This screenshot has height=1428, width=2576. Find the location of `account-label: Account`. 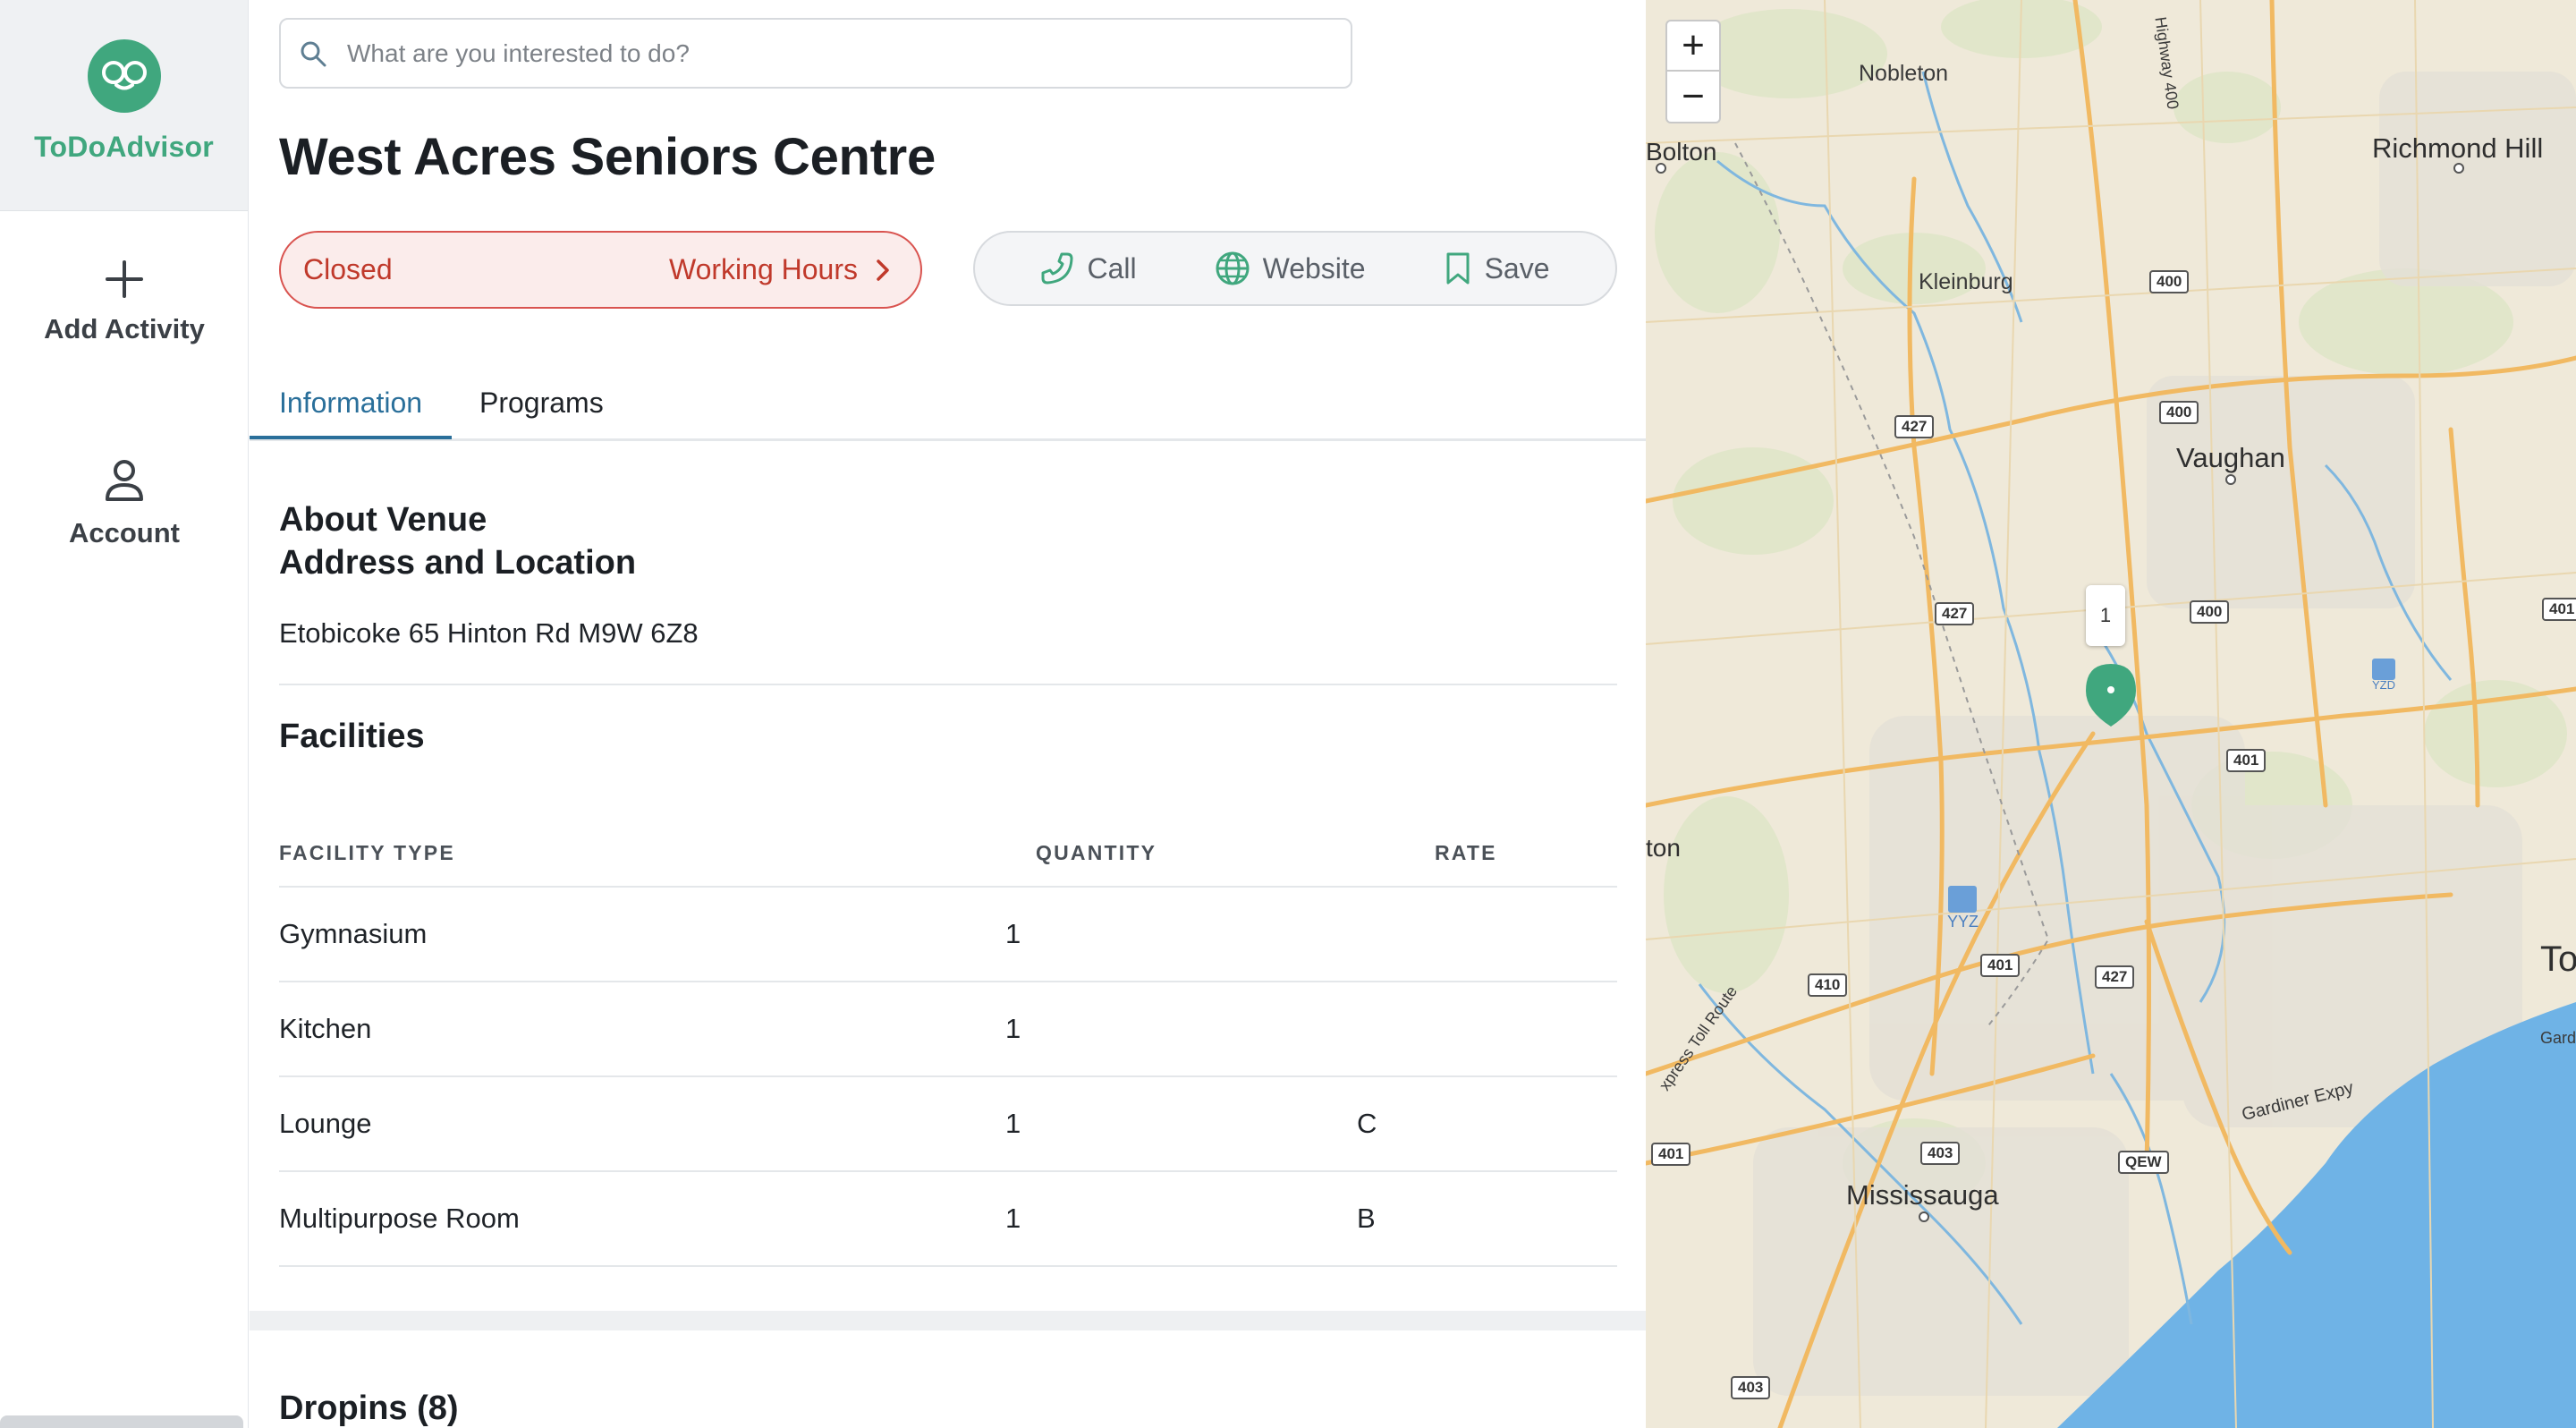

account-label: Account is located at coordinates (124, 532).